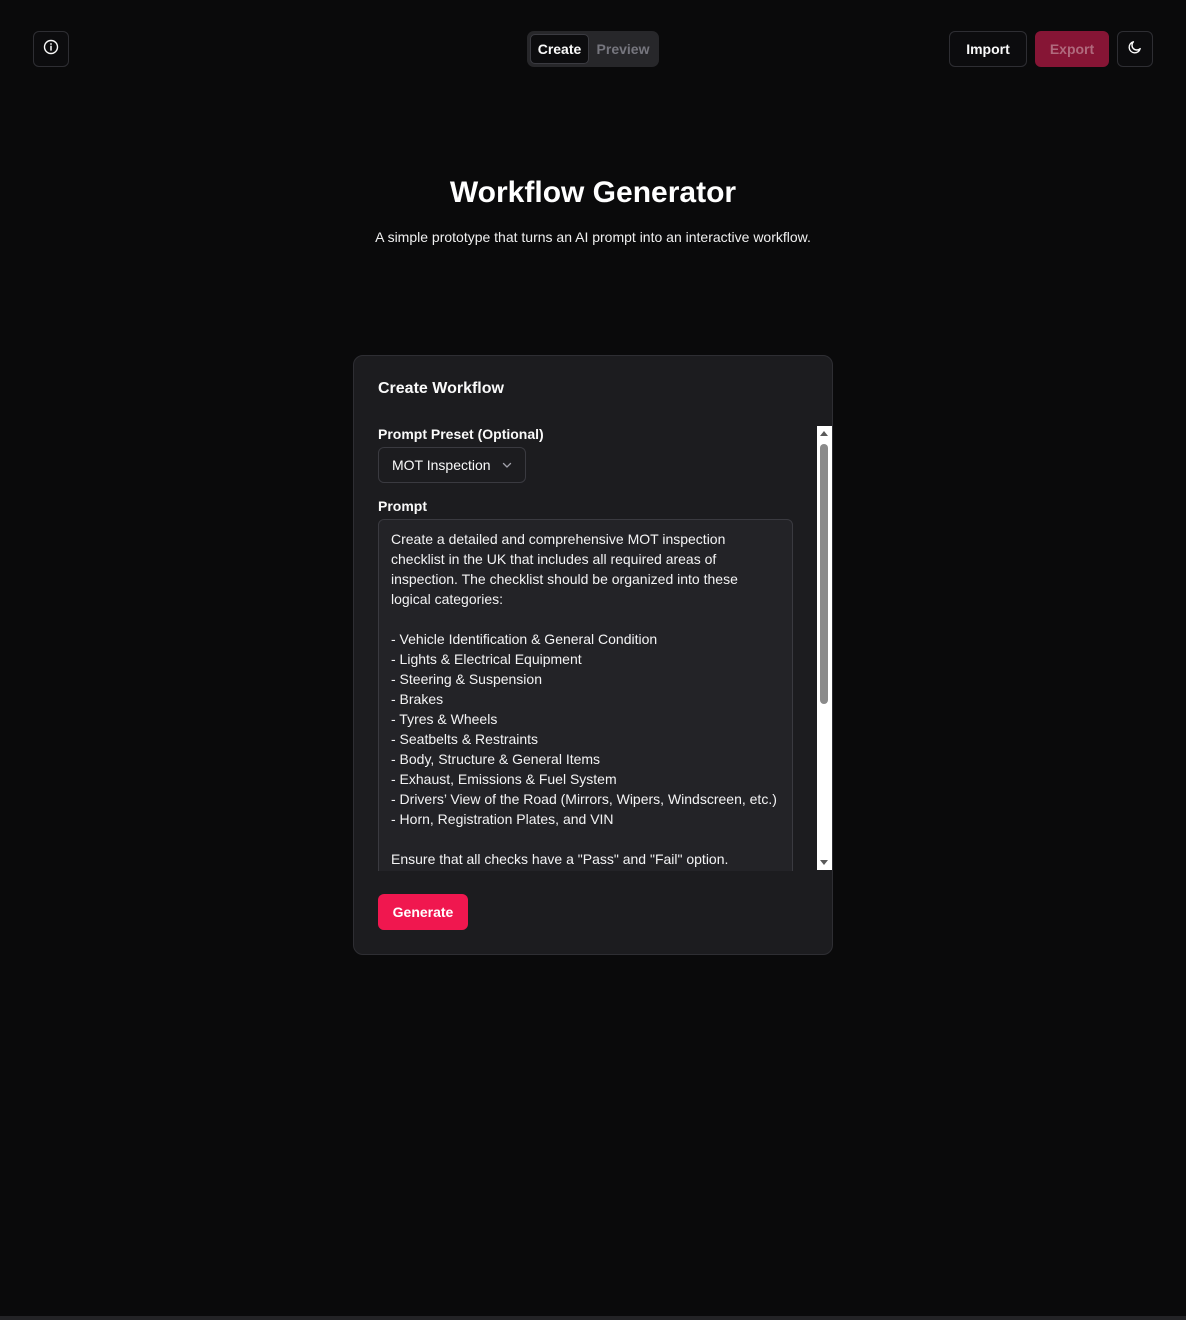 Image resolution: width=1186 pixels, height=1320 pixels. Describe the element at coordinates (507, 465) in the screenshot. I see `chevron-down-icon` at that location.